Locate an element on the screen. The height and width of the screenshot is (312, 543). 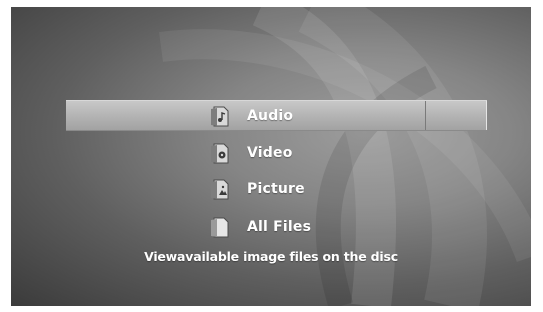
menu-item-video: Video is located at coordinates (251, 153).